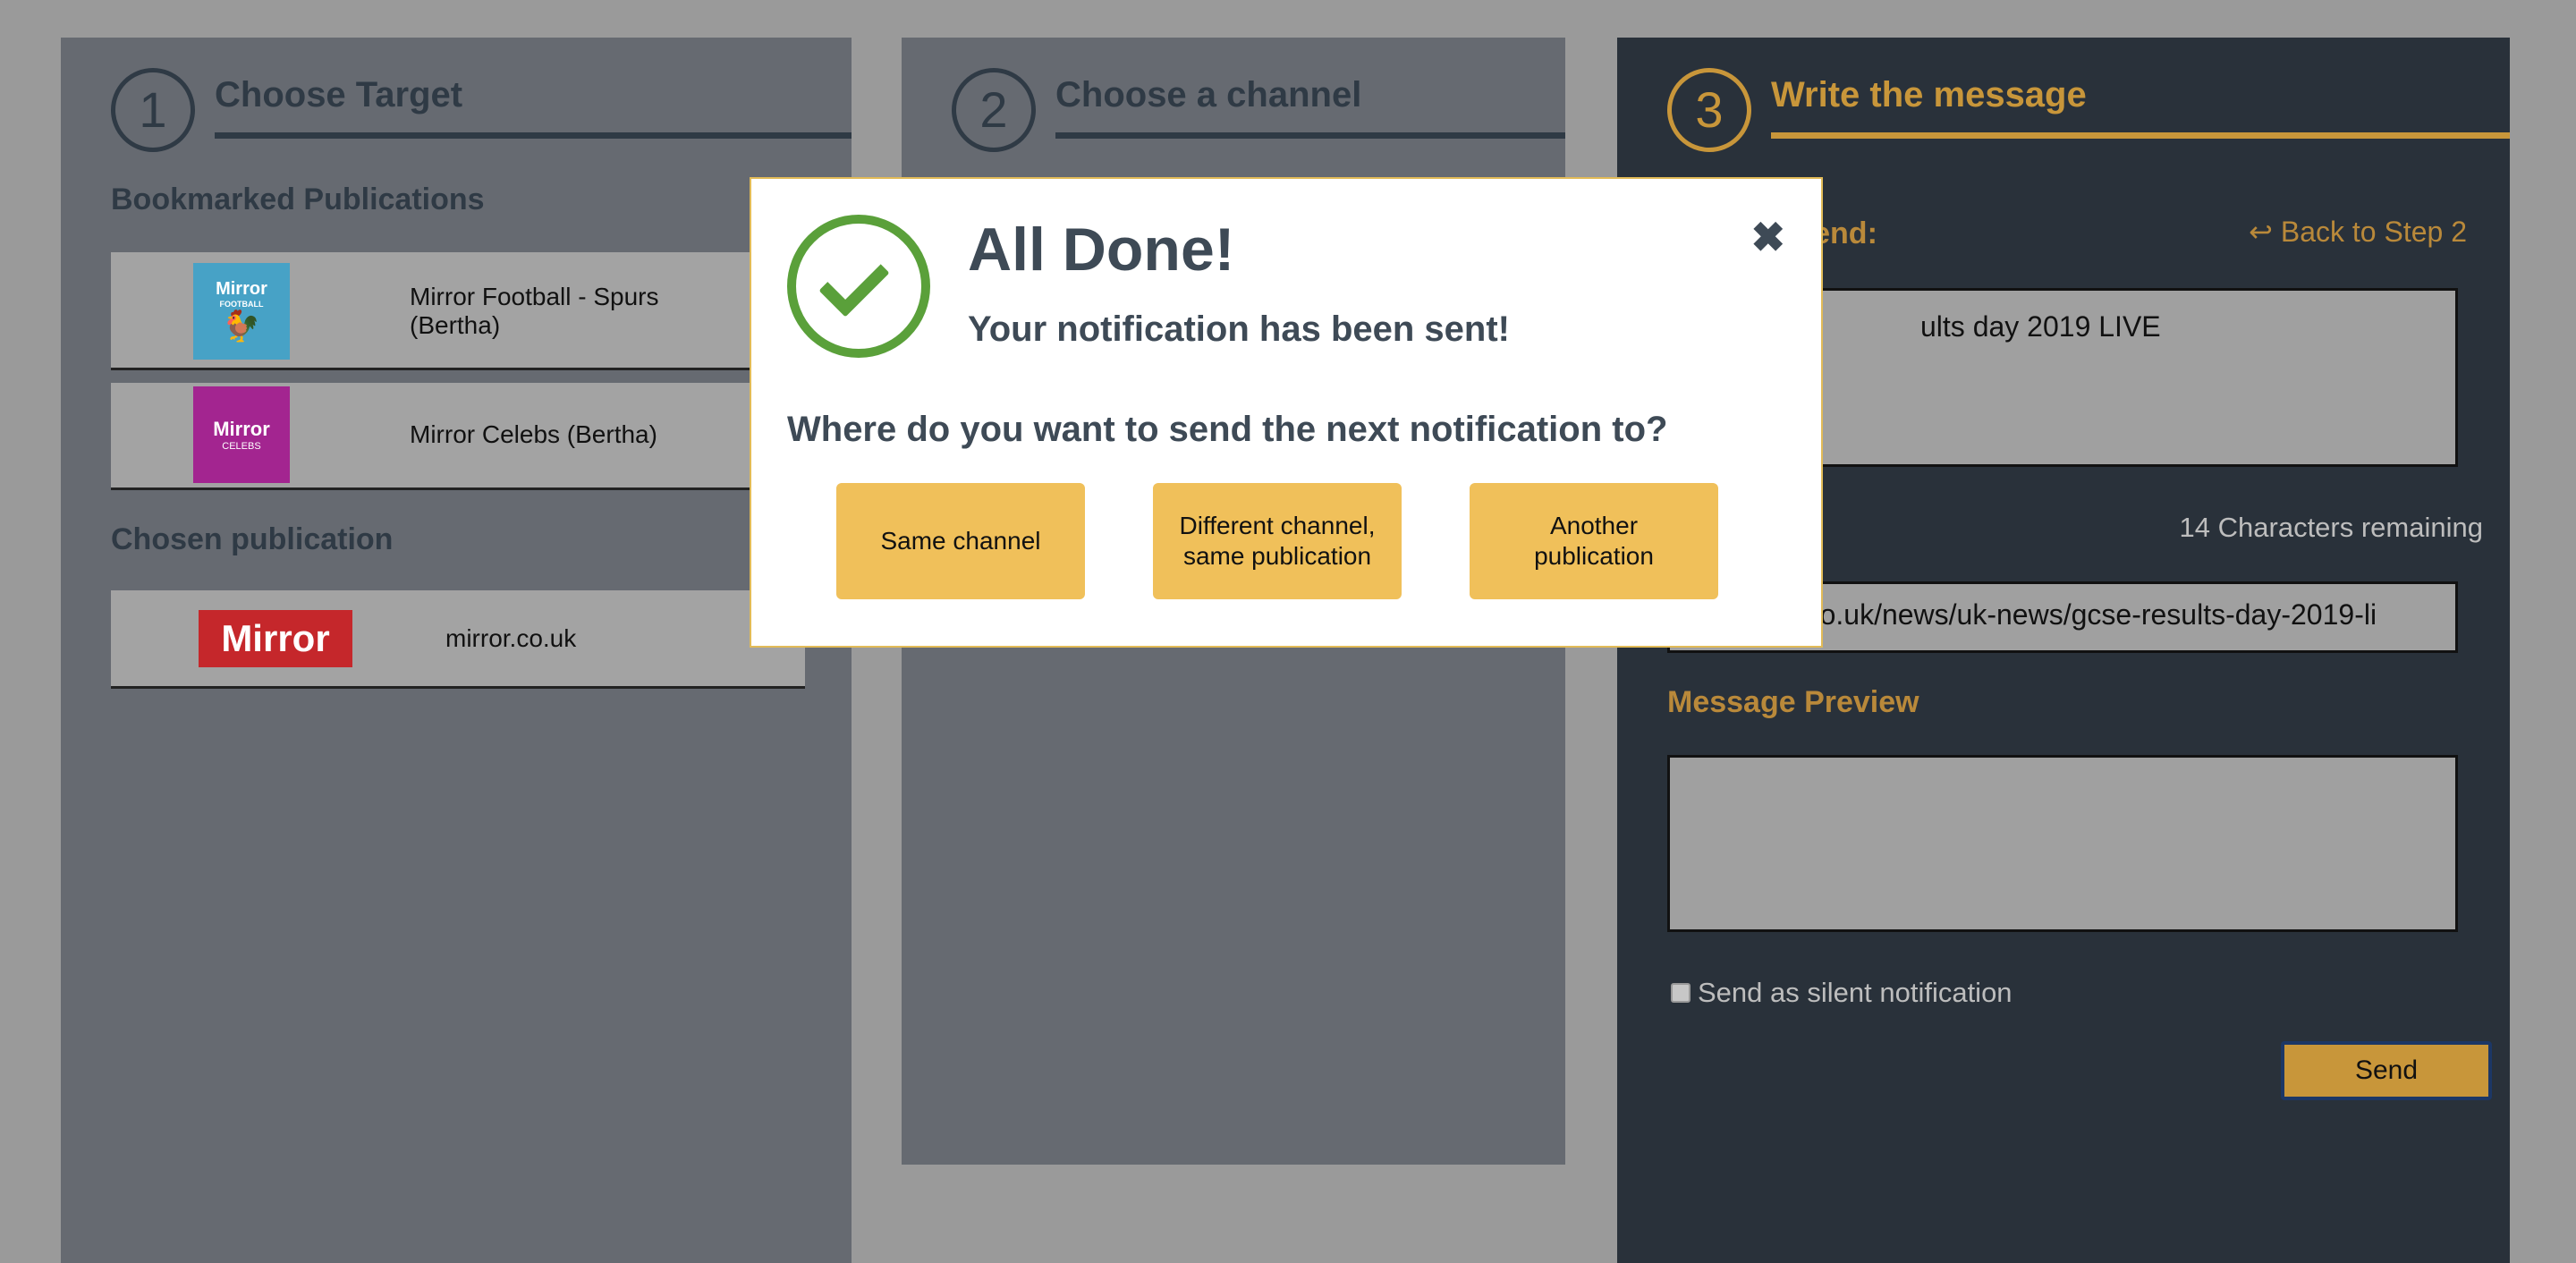 This screenshot has height=1263, width=2576. I want to click on step2-number: 2, so click(994, 110).